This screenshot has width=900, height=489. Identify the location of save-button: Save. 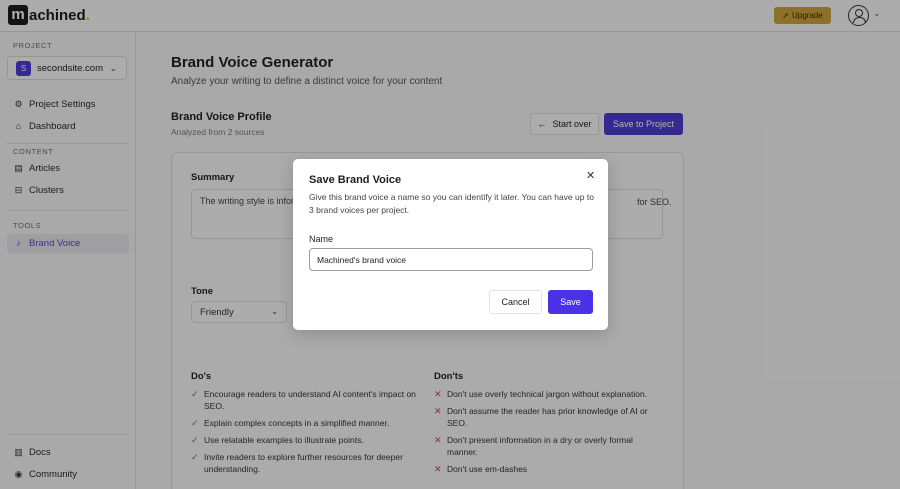
(570, 302).